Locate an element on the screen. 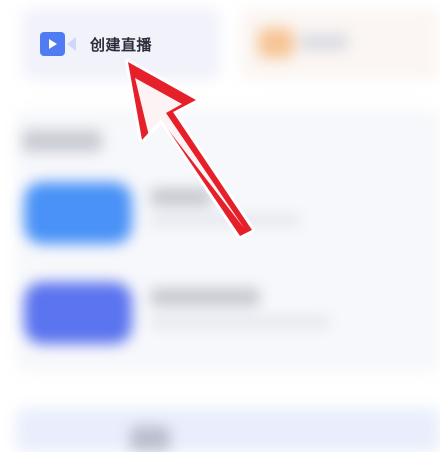 This screenshot has width=440, height=452. bottom-banner-icon is located at coordinates (150, 439).